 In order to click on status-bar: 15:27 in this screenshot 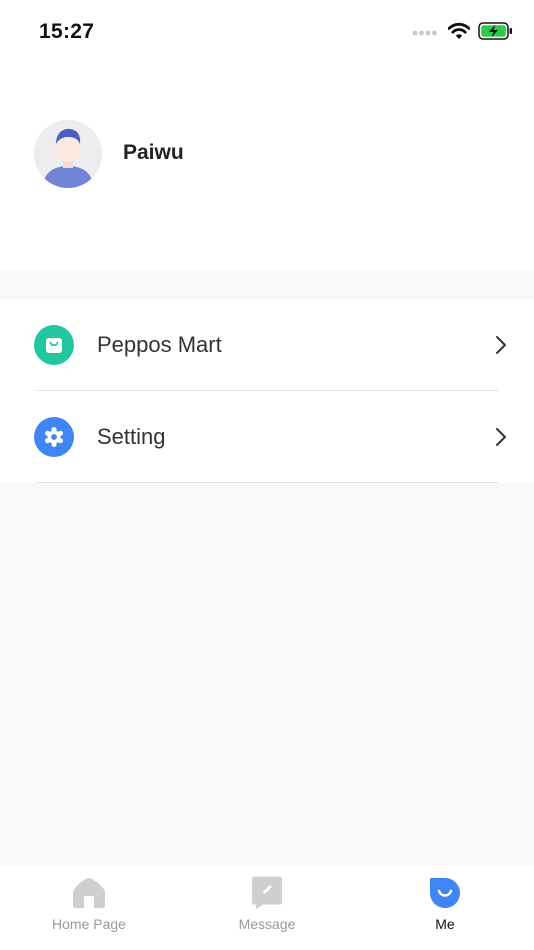, I will do `click(267, 33)`.